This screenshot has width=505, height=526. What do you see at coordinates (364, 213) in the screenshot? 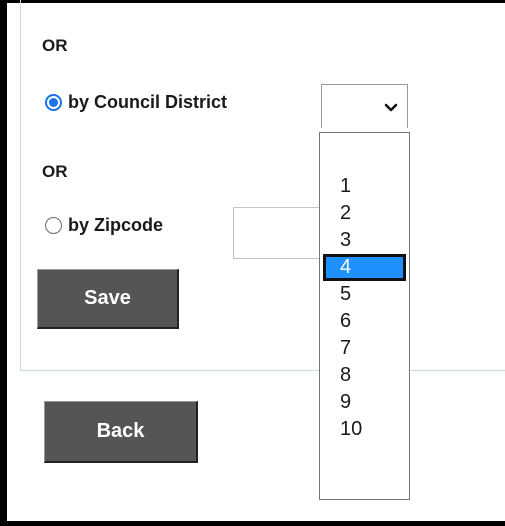
I see `district-option: 2` at bounding box center [364, 213].